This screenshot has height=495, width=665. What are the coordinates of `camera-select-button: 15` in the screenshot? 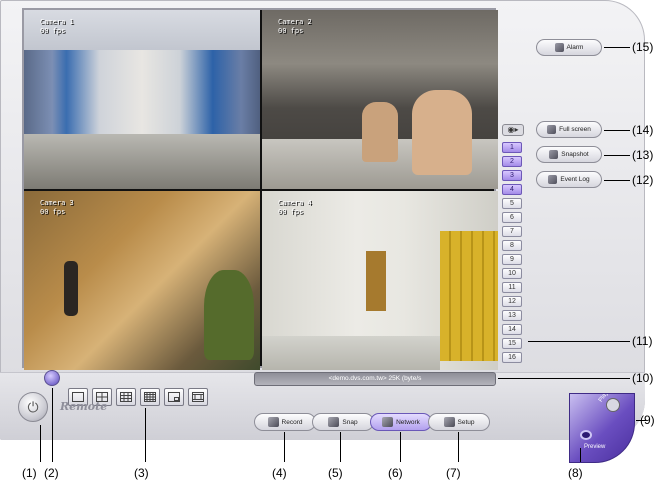 It's located at (512, 343).